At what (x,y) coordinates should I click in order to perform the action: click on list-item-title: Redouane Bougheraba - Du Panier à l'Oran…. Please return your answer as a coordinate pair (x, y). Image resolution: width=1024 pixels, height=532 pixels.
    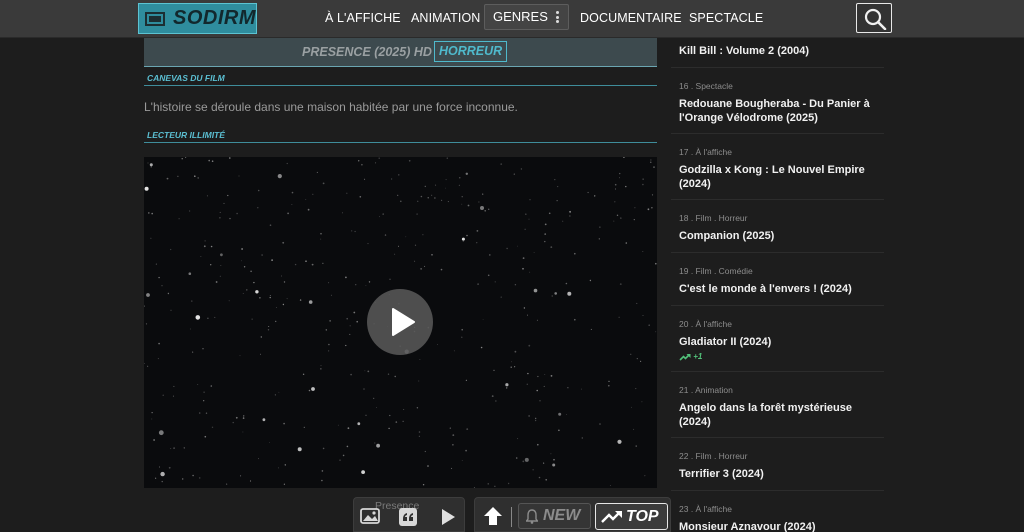
    Looking at the image, I should click on (780, 111).